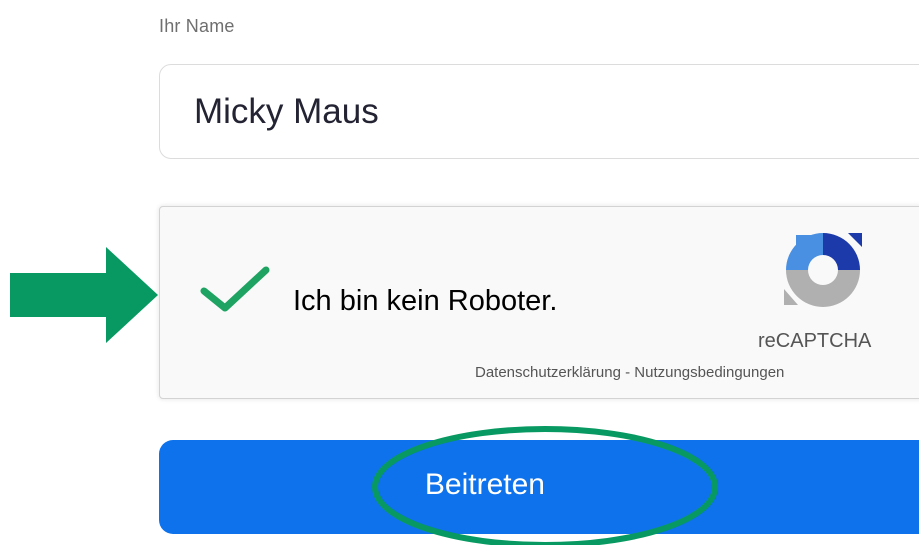 The width and height of the screenshot is (919, 545). I want to click on recaptcha-brand-text: reCAPTCHA, so click(815, 341).